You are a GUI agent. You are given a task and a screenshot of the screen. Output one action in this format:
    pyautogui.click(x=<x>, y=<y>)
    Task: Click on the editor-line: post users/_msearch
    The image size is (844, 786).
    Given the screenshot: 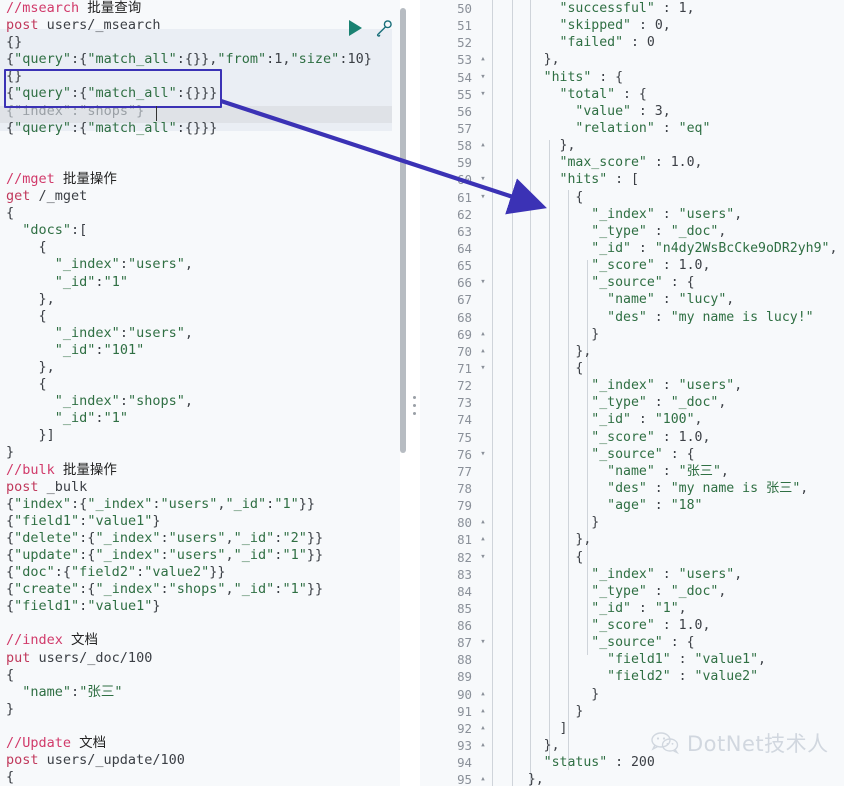 What is the action you would take?
    pyautogui.click(x=200, y=25)
    